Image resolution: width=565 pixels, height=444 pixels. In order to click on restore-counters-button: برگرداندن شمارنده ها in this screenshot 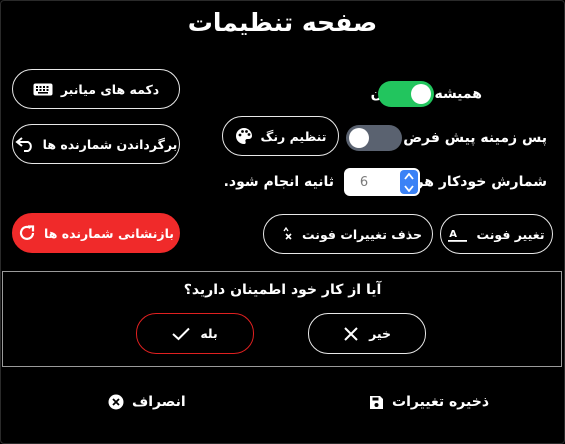, I will do `click(96, 144)`.